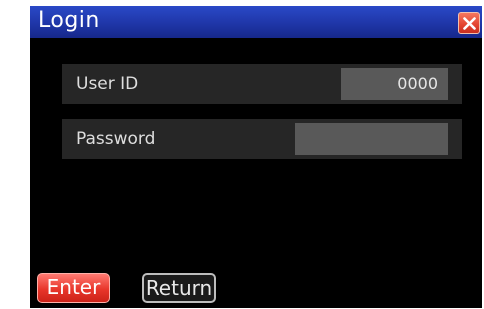  I want to click on password-row: Password, so click(262, 139).